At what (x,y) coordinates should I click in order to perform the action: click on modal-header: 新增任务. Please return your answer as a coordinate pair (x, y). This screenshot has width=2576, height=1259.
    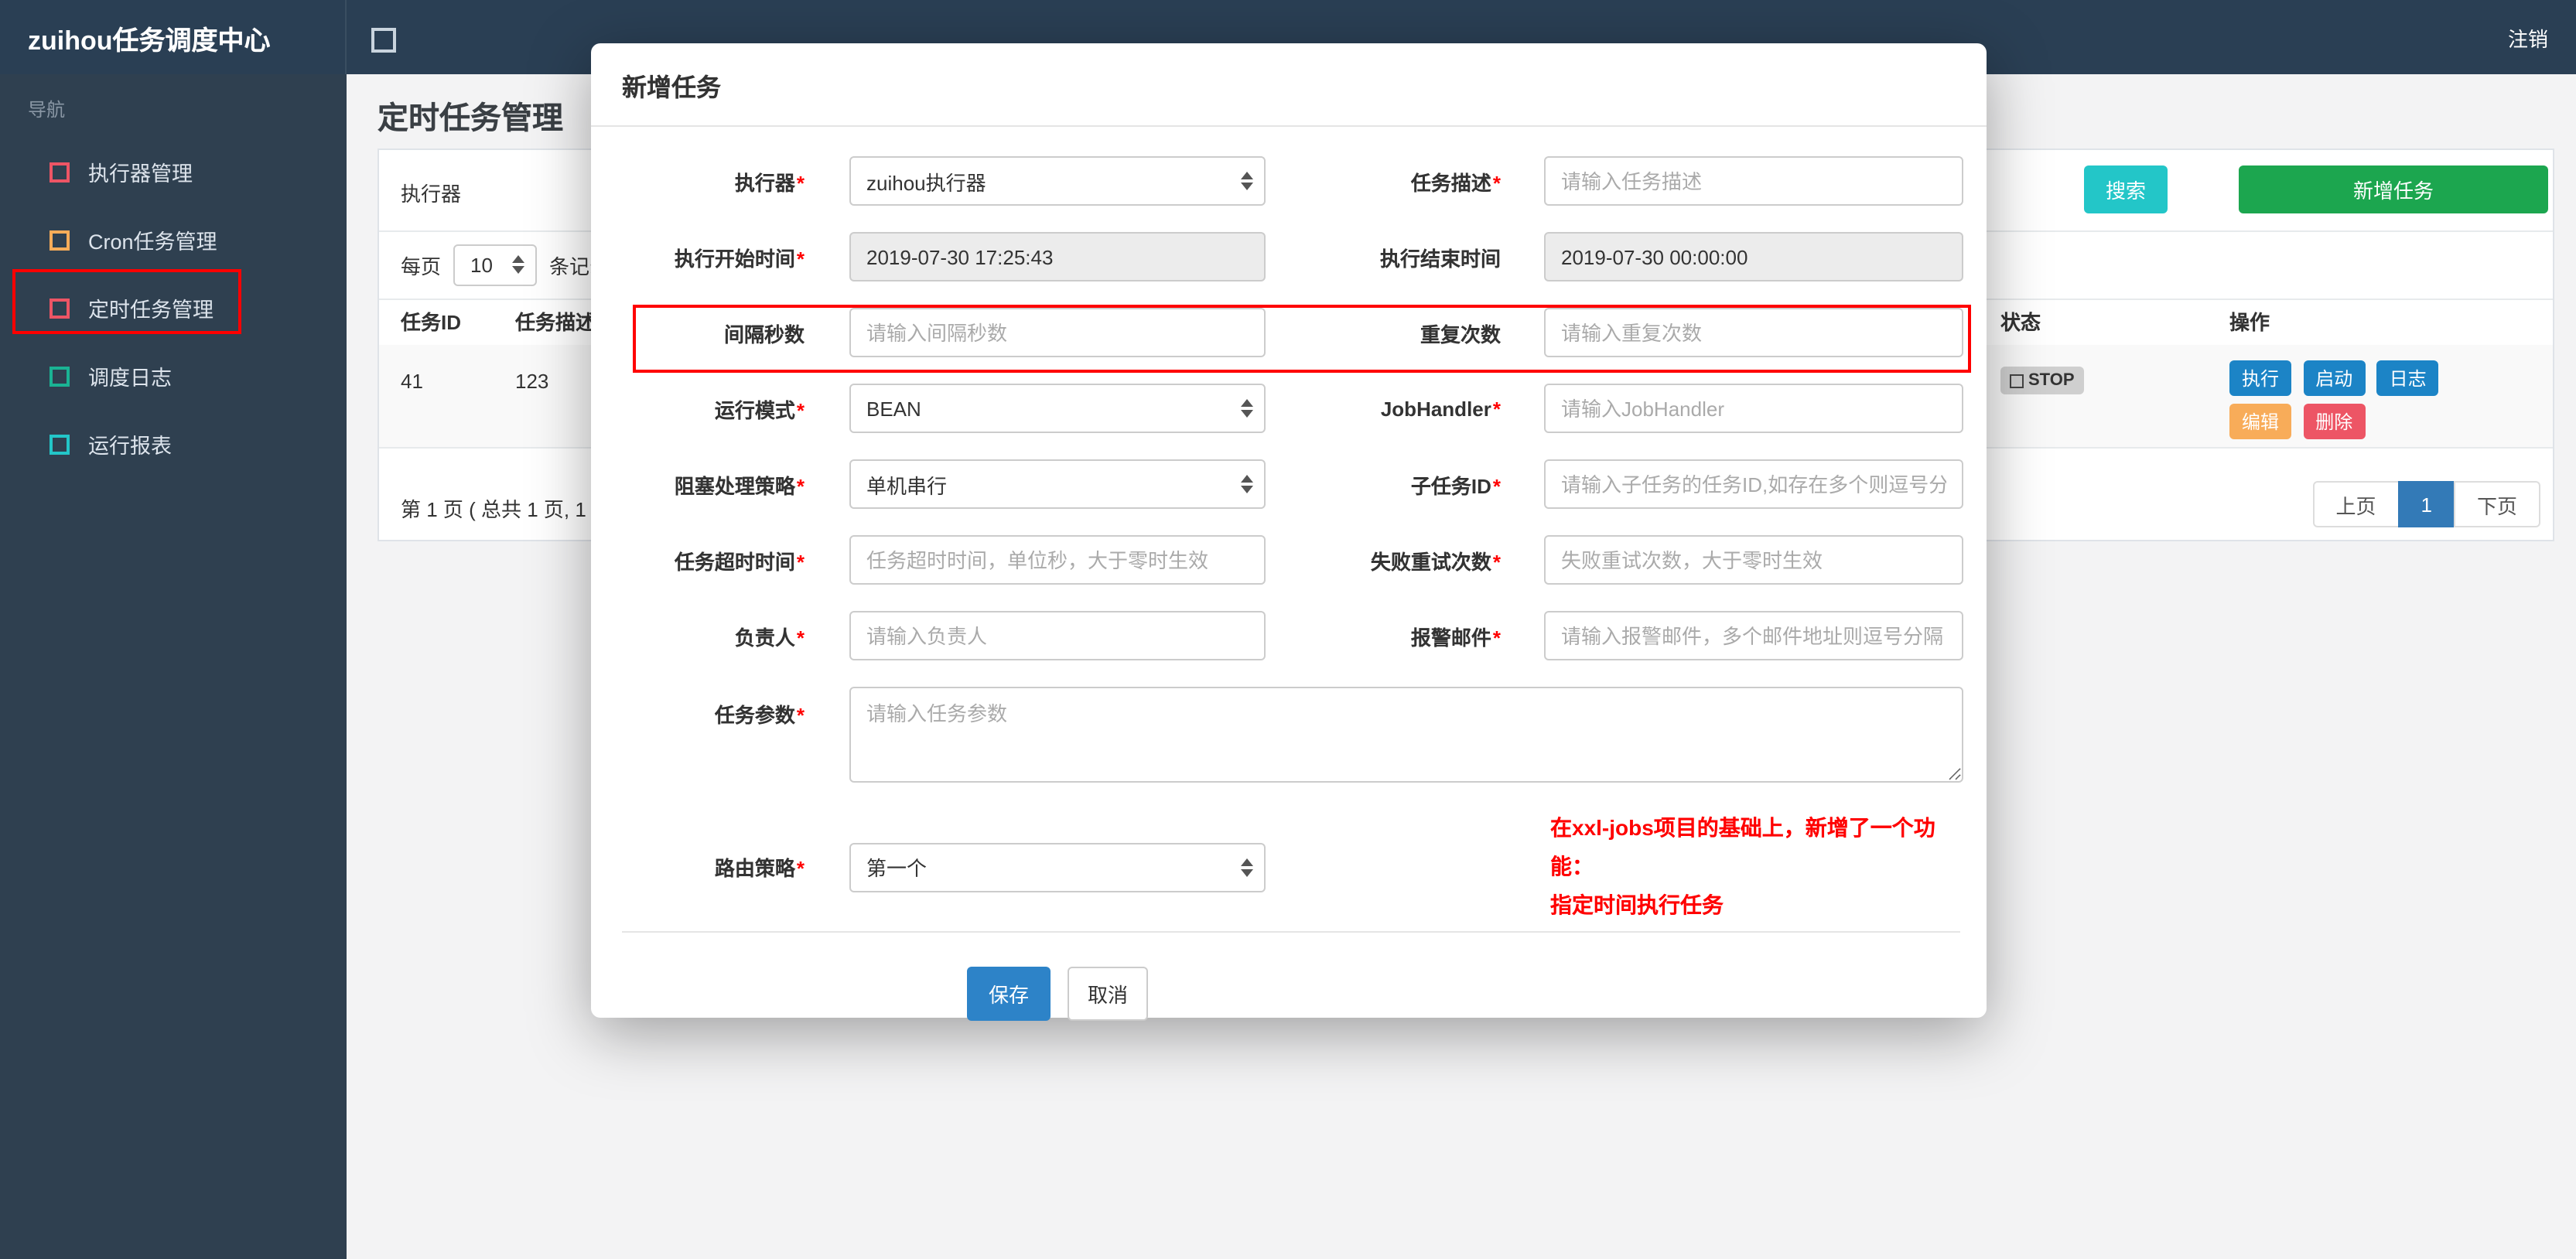
    Looking at the image, I should click on (1289, 85).